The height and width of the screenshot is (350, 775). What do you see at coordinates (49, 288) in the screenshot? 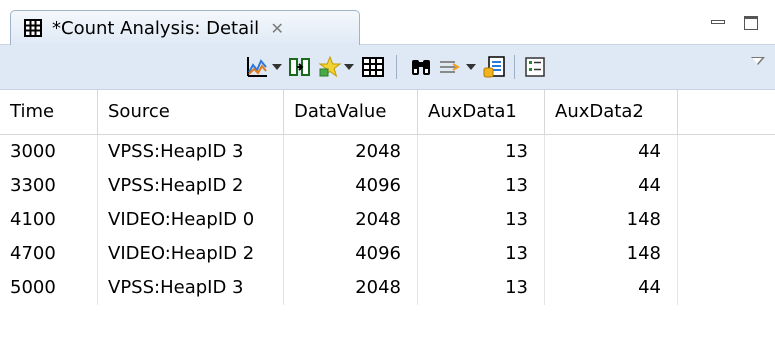
I see `cell-time: 5000` at bounding box center [49, 288].